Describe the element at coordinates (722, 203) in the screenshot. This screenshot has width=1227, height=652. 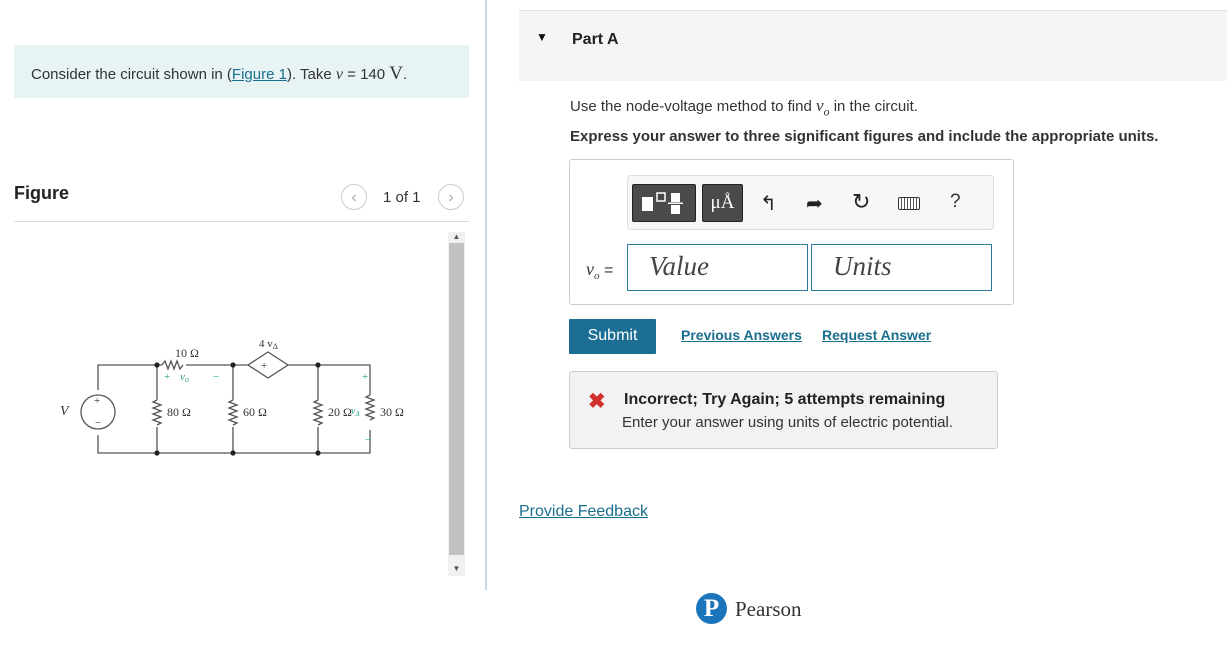
I see `units-button: μÅ` at that location.